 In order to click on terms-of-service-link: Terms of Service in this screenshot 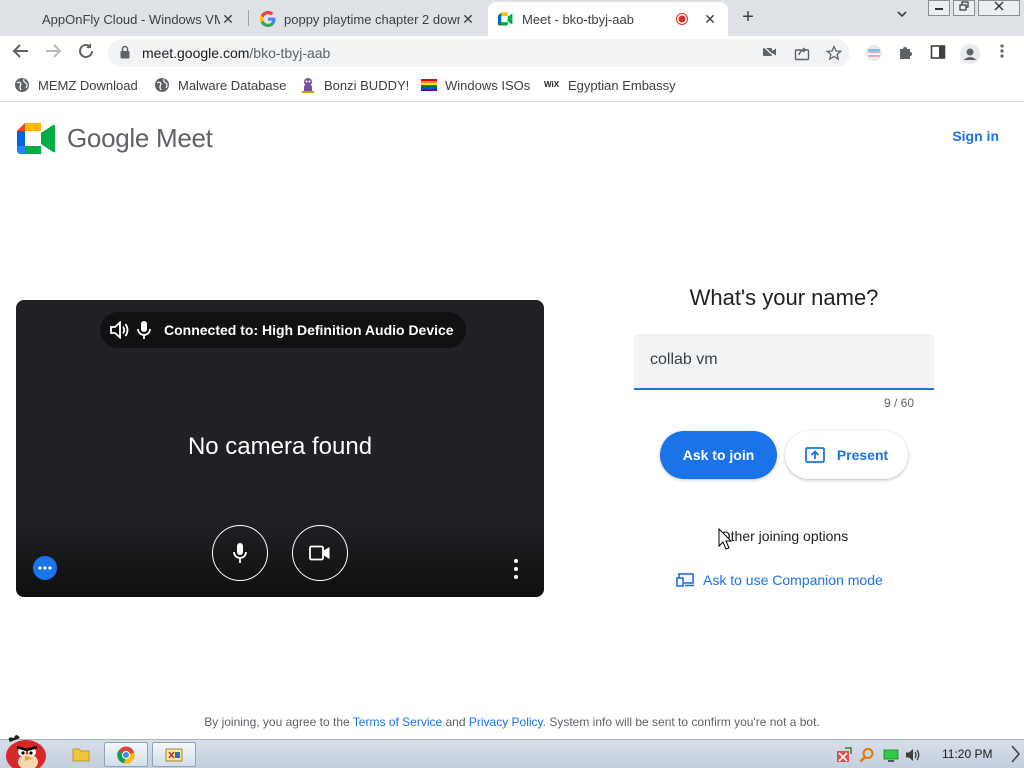, I will do `click(397, 722)`.